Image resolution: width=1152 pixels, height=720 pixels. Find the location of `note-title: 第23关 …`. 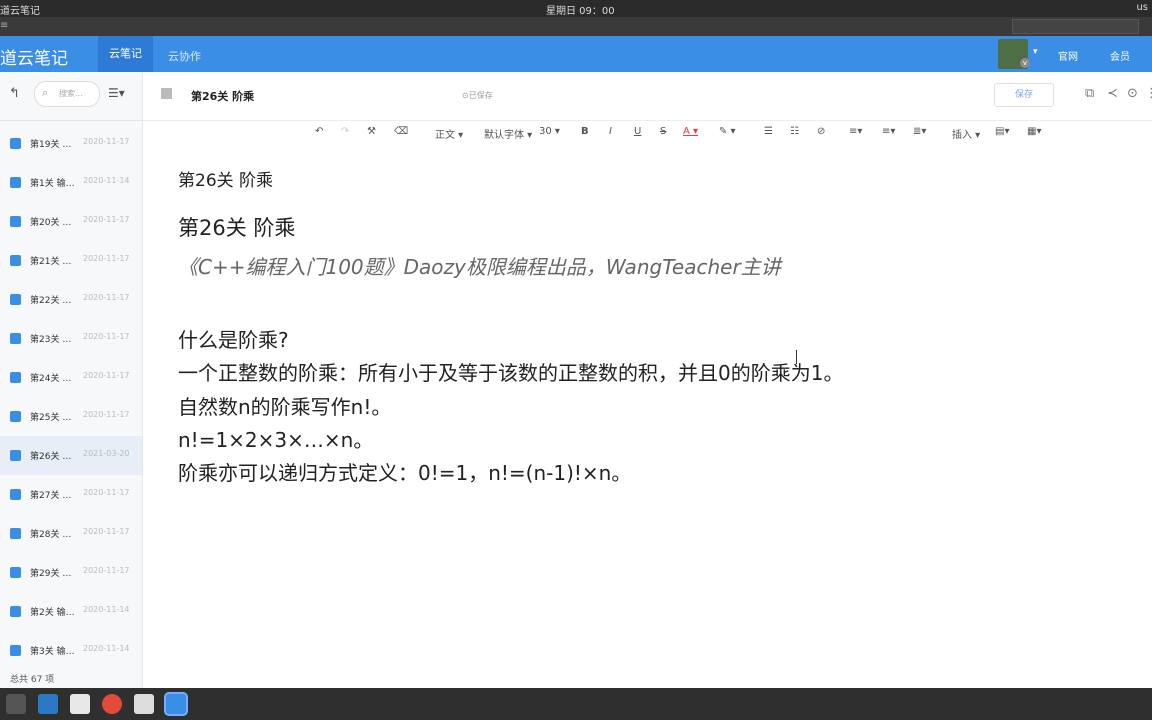

note-title: 第23关 … is located at coordinates (51, 340).